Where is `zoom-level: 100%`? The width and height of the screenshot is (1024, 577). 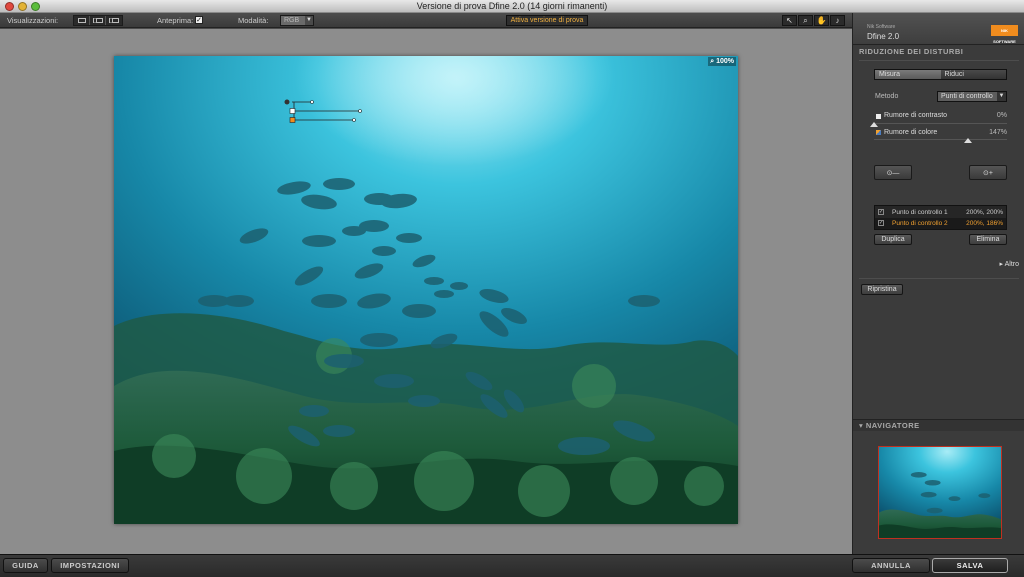 zoom-level: 100% is located at coordinates (725, 61).